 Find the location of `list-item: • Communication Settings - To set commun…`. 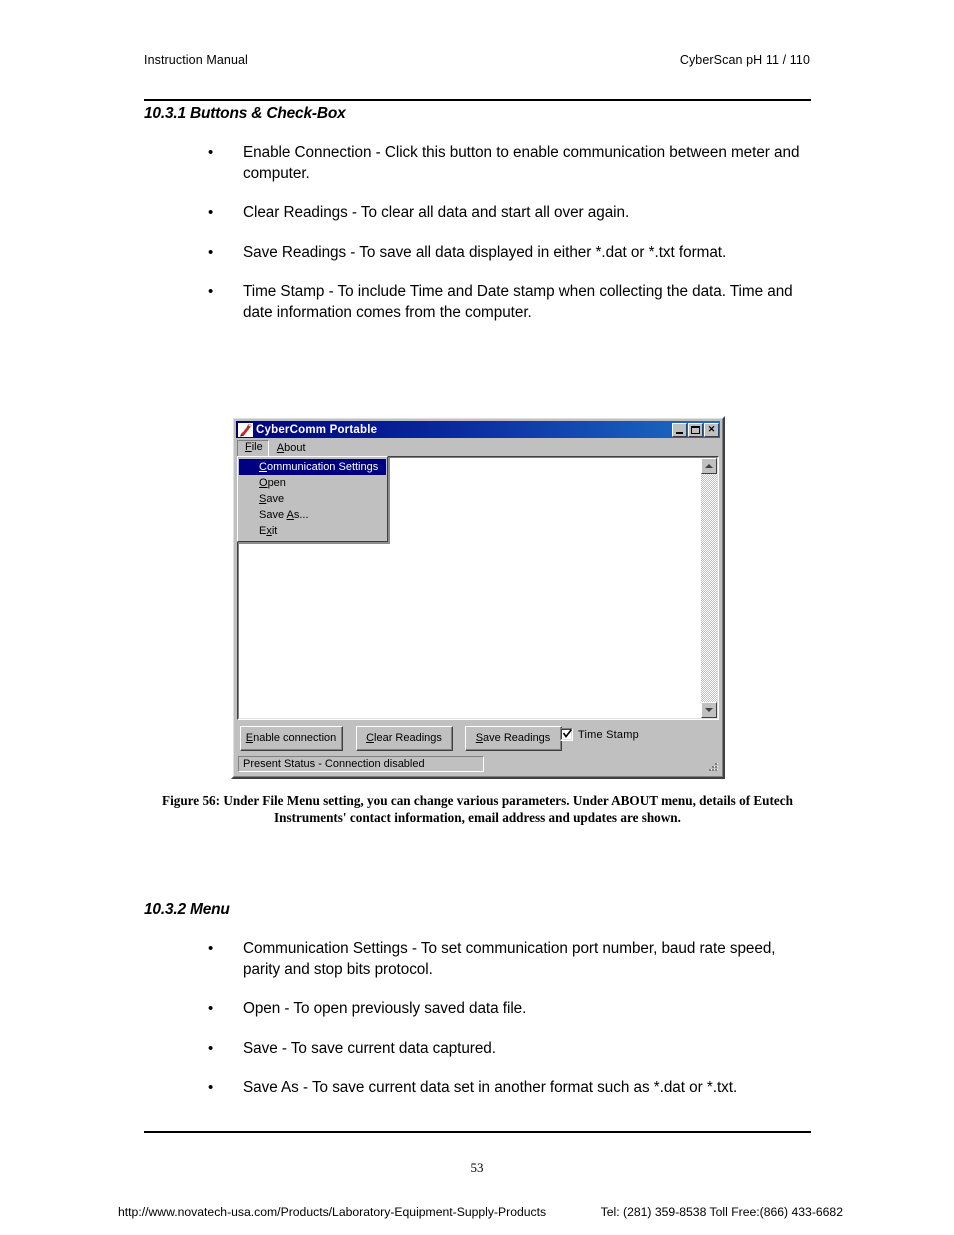

list-item: • Communication Settings - To set commun… is located at coordinates (508, 959).